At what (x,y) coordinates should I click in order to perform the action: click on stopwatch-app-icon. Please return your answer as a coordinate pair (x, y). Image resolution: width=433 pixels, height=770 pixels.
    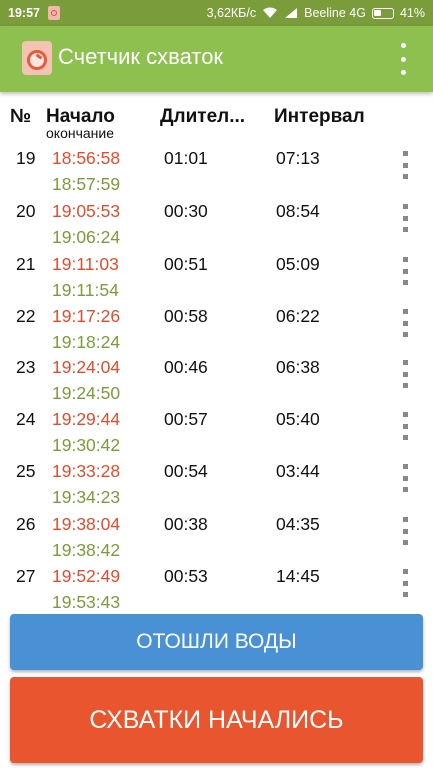
    Looking at the image, I should click on (37, 58).